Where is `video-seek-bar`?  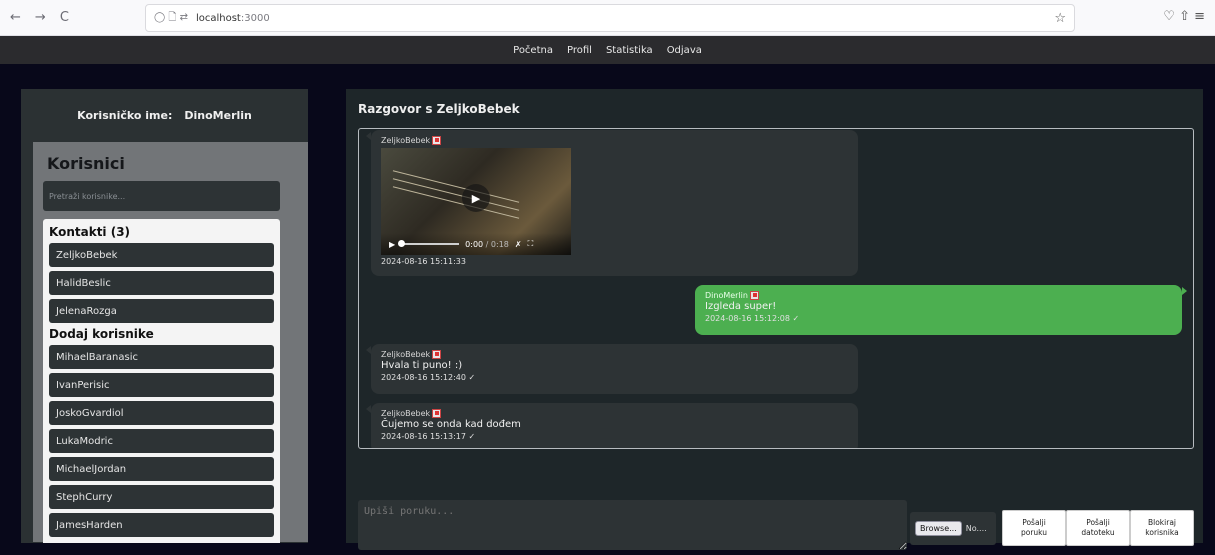 video-seek-bar is located at coordinates (429, 243).